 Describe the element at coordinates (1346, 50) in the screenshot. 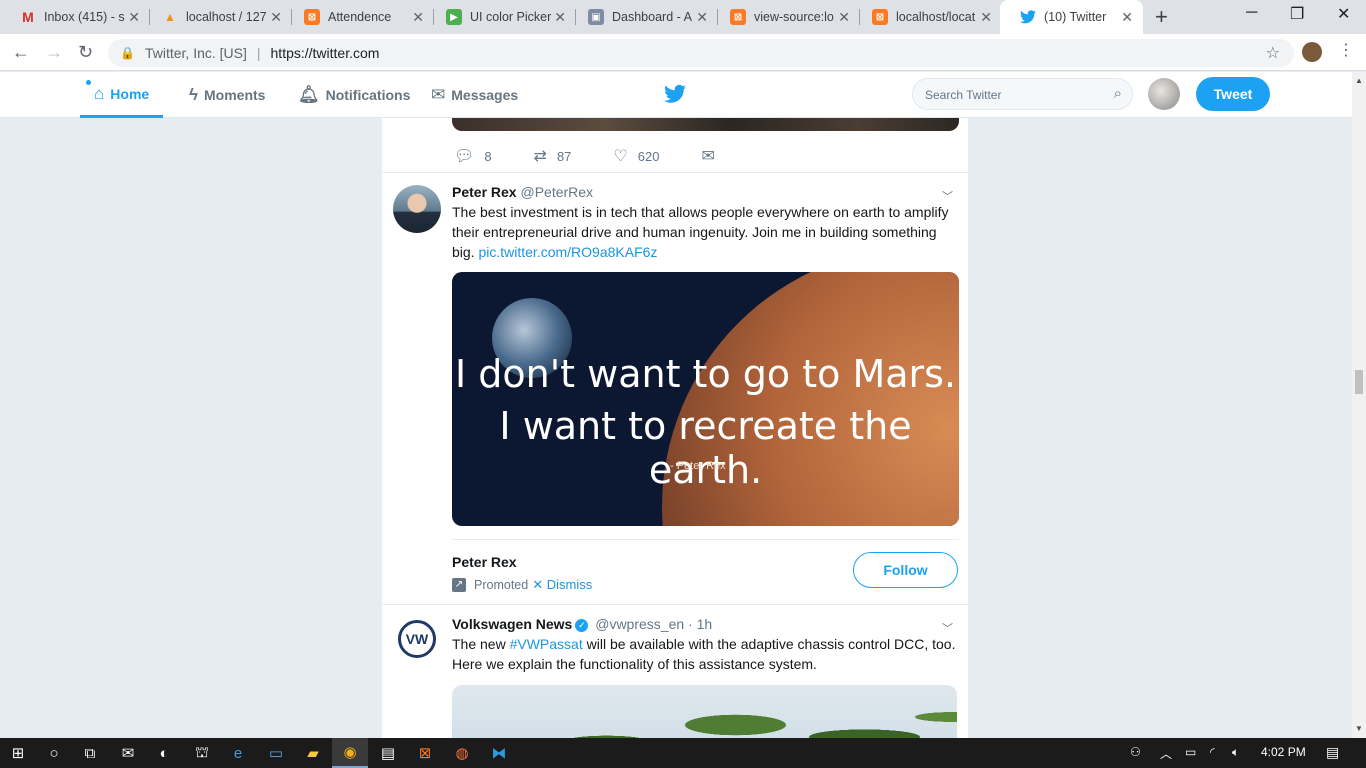

I see `chrome-menu-icon: ⋮` at that location.